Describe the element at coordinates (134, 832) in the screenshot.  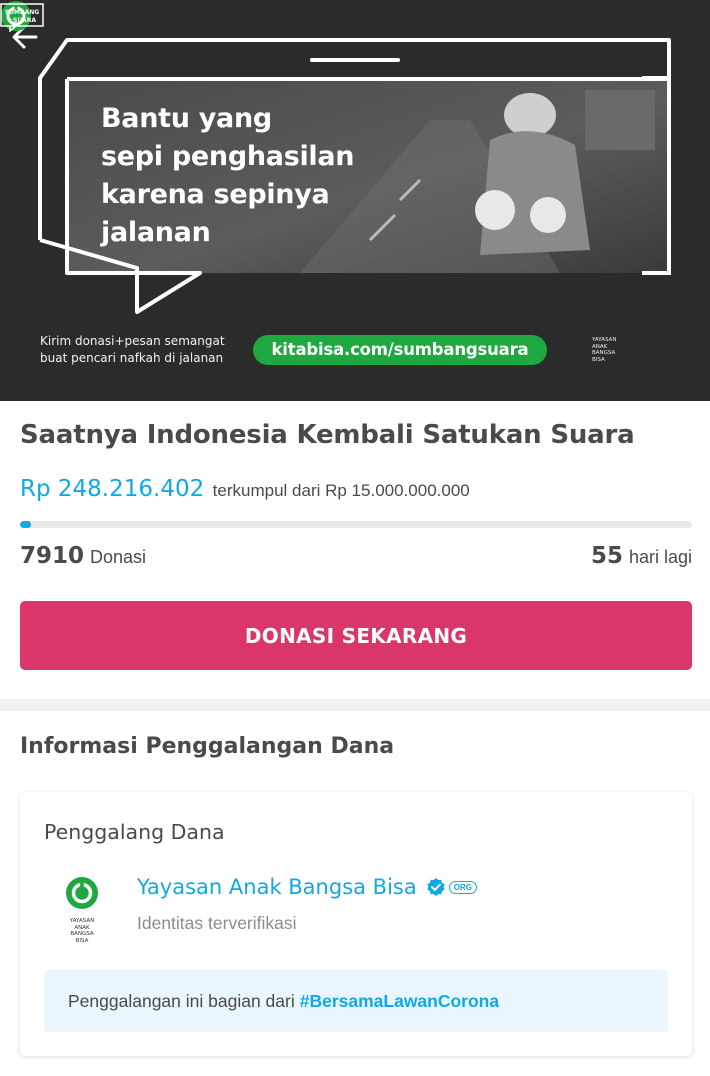
I see `fundraiser-heading: Penggalang Dana` at that location.